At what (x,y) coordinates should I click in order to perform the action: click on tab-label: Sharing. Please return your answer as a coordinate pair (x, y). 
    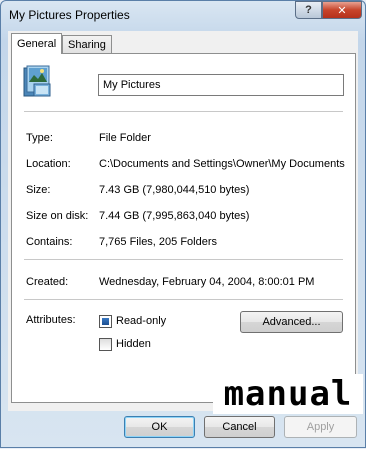
    Looking at the image, I should click on (87, 44).